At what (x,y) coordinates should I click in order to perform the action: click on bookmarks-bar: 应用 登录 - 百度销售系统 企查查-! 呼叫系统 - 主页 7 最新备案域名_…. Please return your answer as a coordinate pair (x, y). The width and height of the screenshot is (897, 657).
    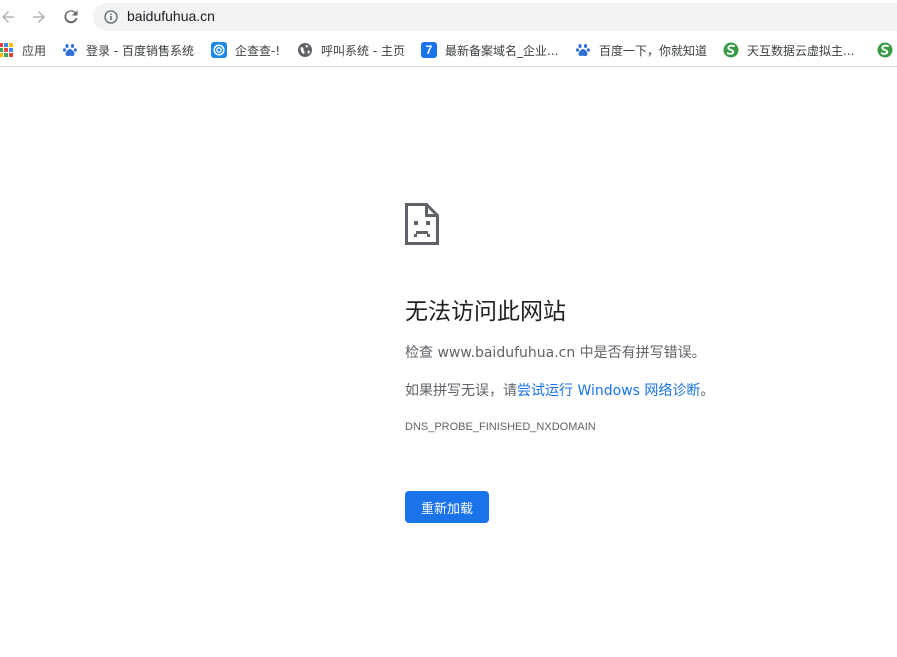
    Looking at the image, I should click on (448, 50).